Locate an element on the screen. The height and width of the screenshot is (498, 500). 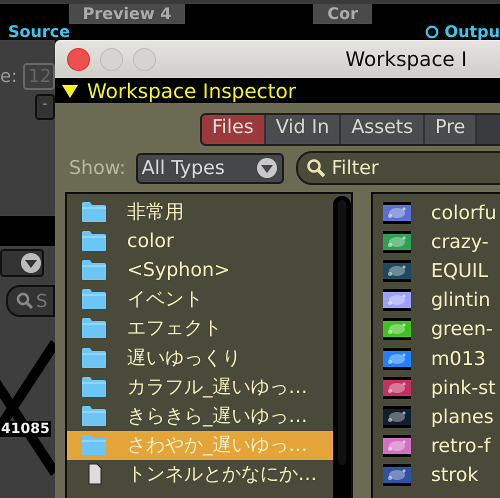
file-row: 非常用 is located at coordinates (200, 211).